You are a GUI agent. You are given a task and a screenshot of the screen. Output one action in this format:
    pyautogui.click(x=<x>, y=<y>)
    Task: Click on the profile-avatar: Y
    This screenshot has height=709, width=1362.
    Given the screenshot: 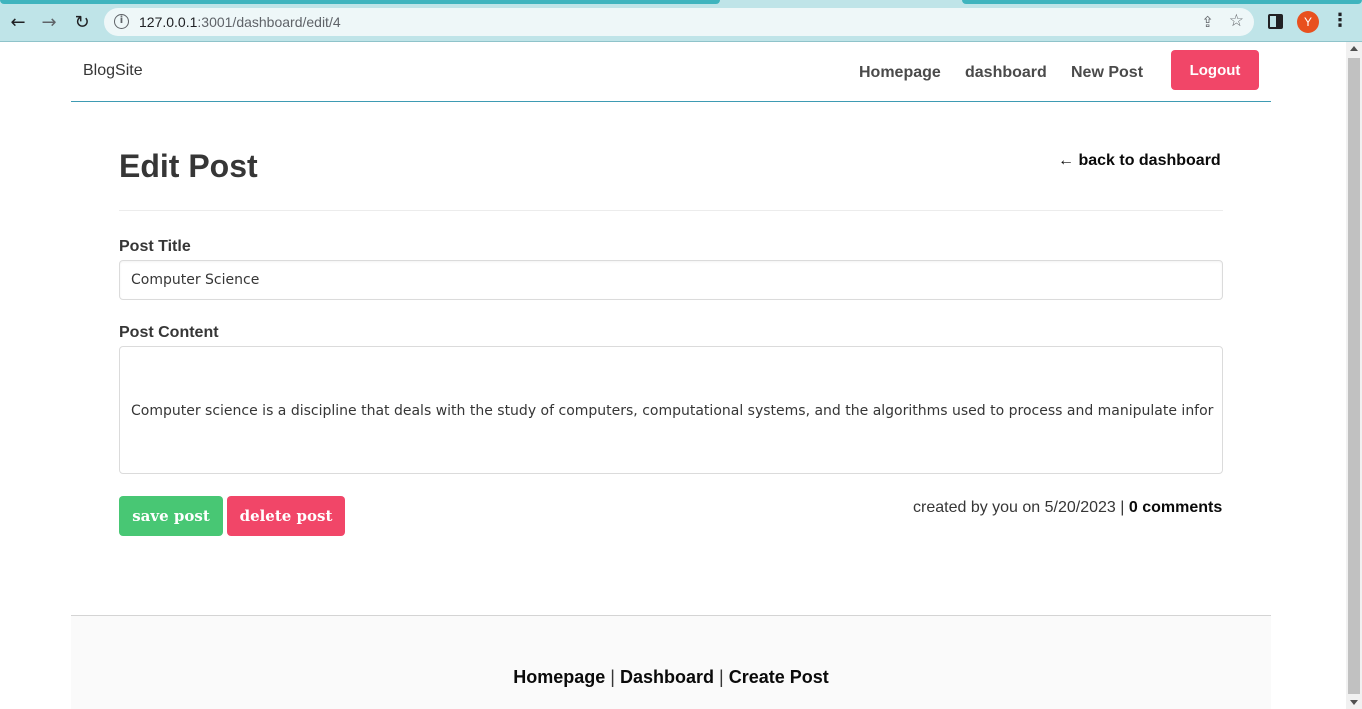 What is the action you would take?
    pyautogui.click(x=1308, y=22)
    